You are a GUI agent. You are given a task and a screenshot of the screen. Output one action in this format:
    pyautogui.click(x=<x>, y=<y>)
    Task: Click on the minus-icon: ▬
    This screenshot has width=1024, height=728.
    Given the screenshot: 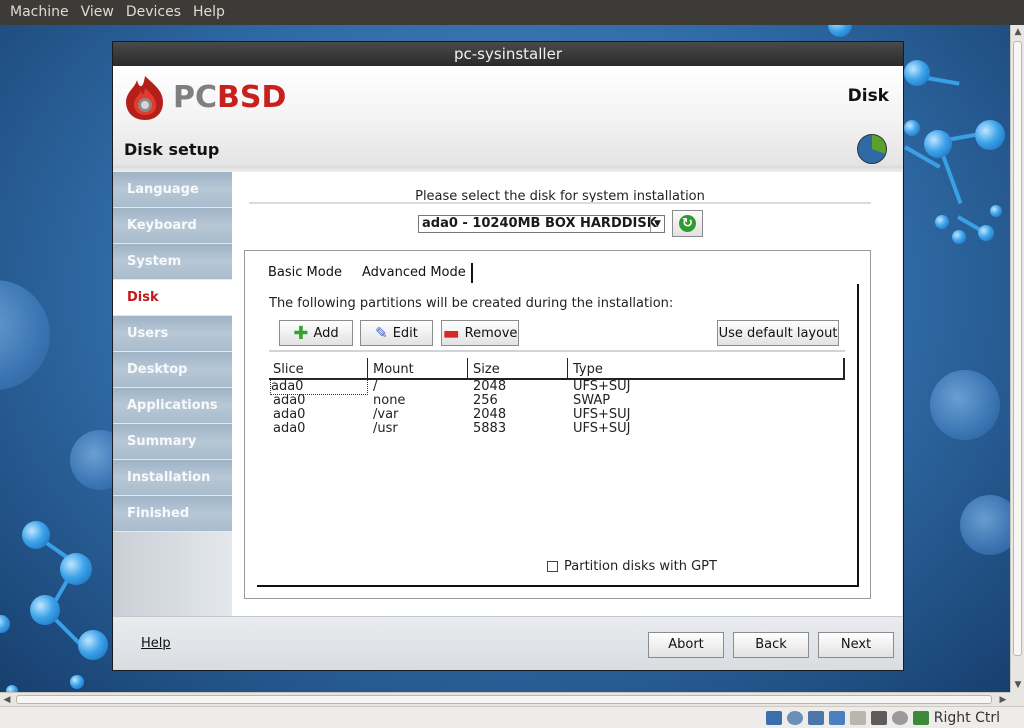 What is the action you would take?
    pyautogui.click(x=451, y=333)
    